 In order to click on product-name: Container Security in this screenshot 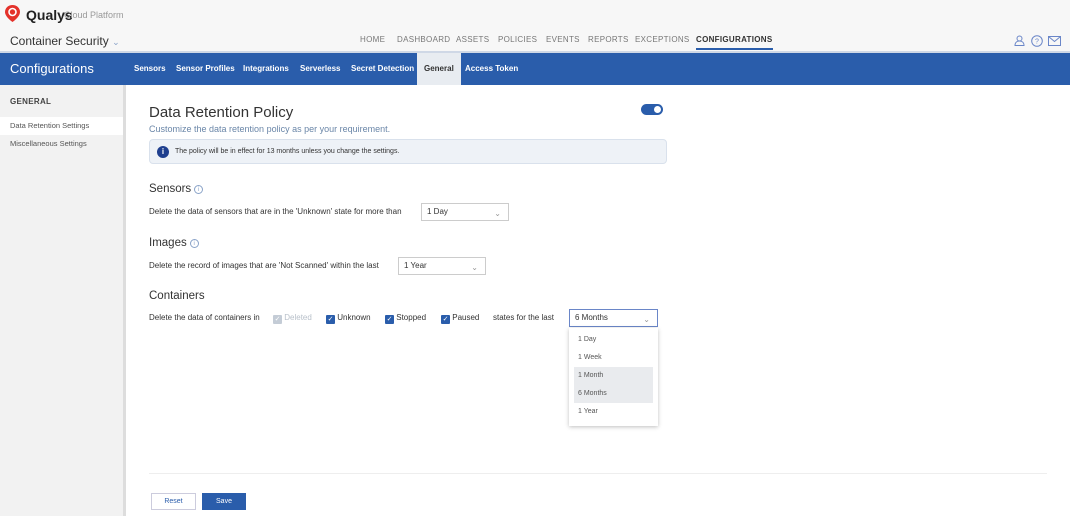, I will do `click(59, 41)`.